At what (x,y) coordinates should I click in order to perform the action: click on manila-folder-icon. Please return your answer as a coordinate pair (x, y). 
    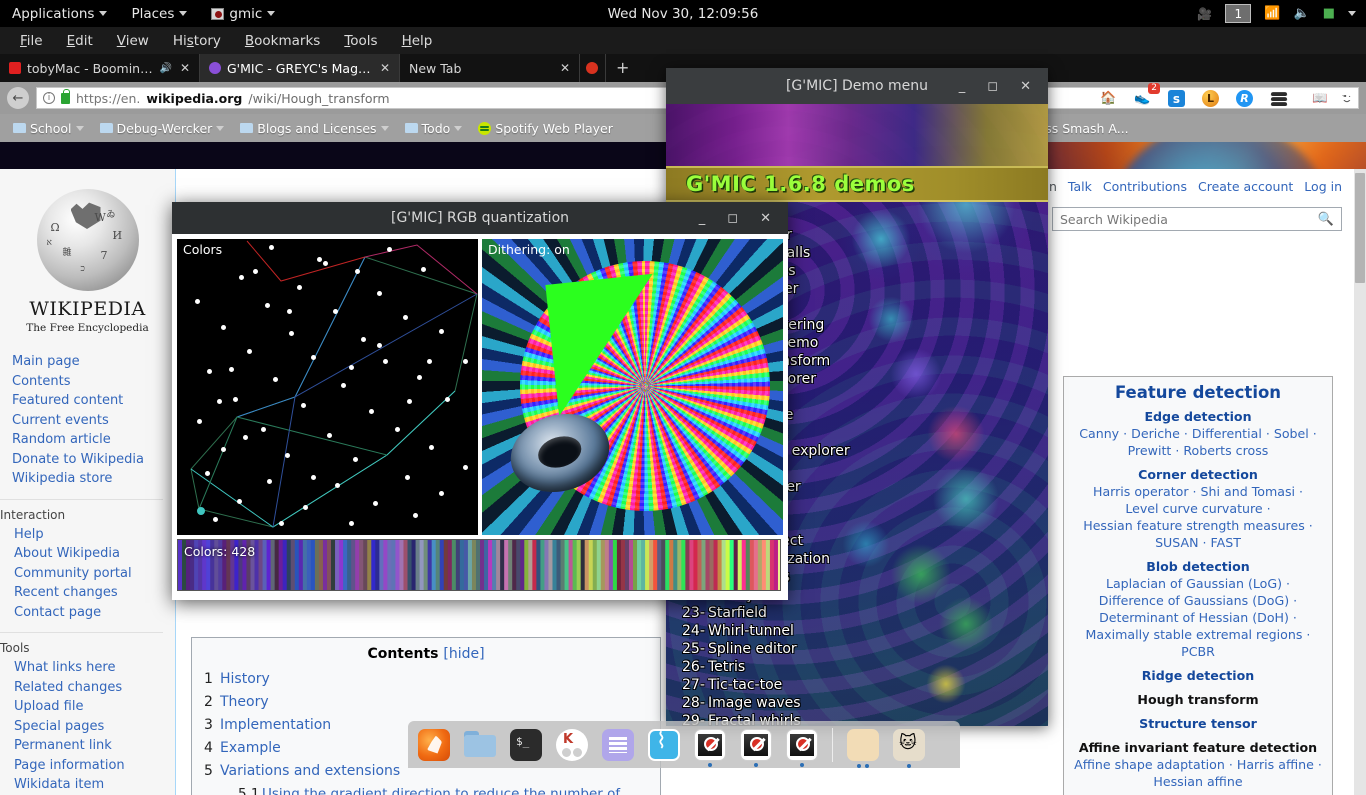
    Looking at the image, I should click on (863, 748).